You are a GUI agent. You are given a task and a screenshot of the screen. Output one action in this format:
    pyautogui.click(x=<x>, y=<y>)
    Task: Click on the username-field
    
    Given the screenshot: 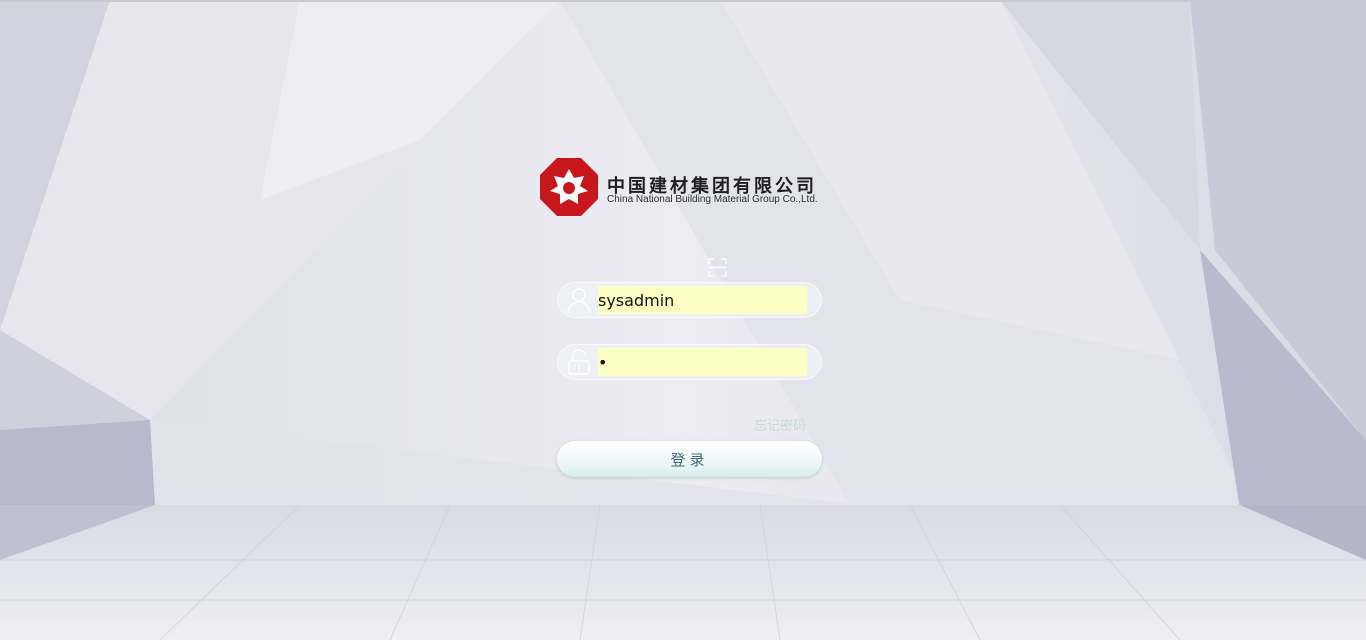 What is the action you would take?
    pyautogui.click(x=689, y=300)
    